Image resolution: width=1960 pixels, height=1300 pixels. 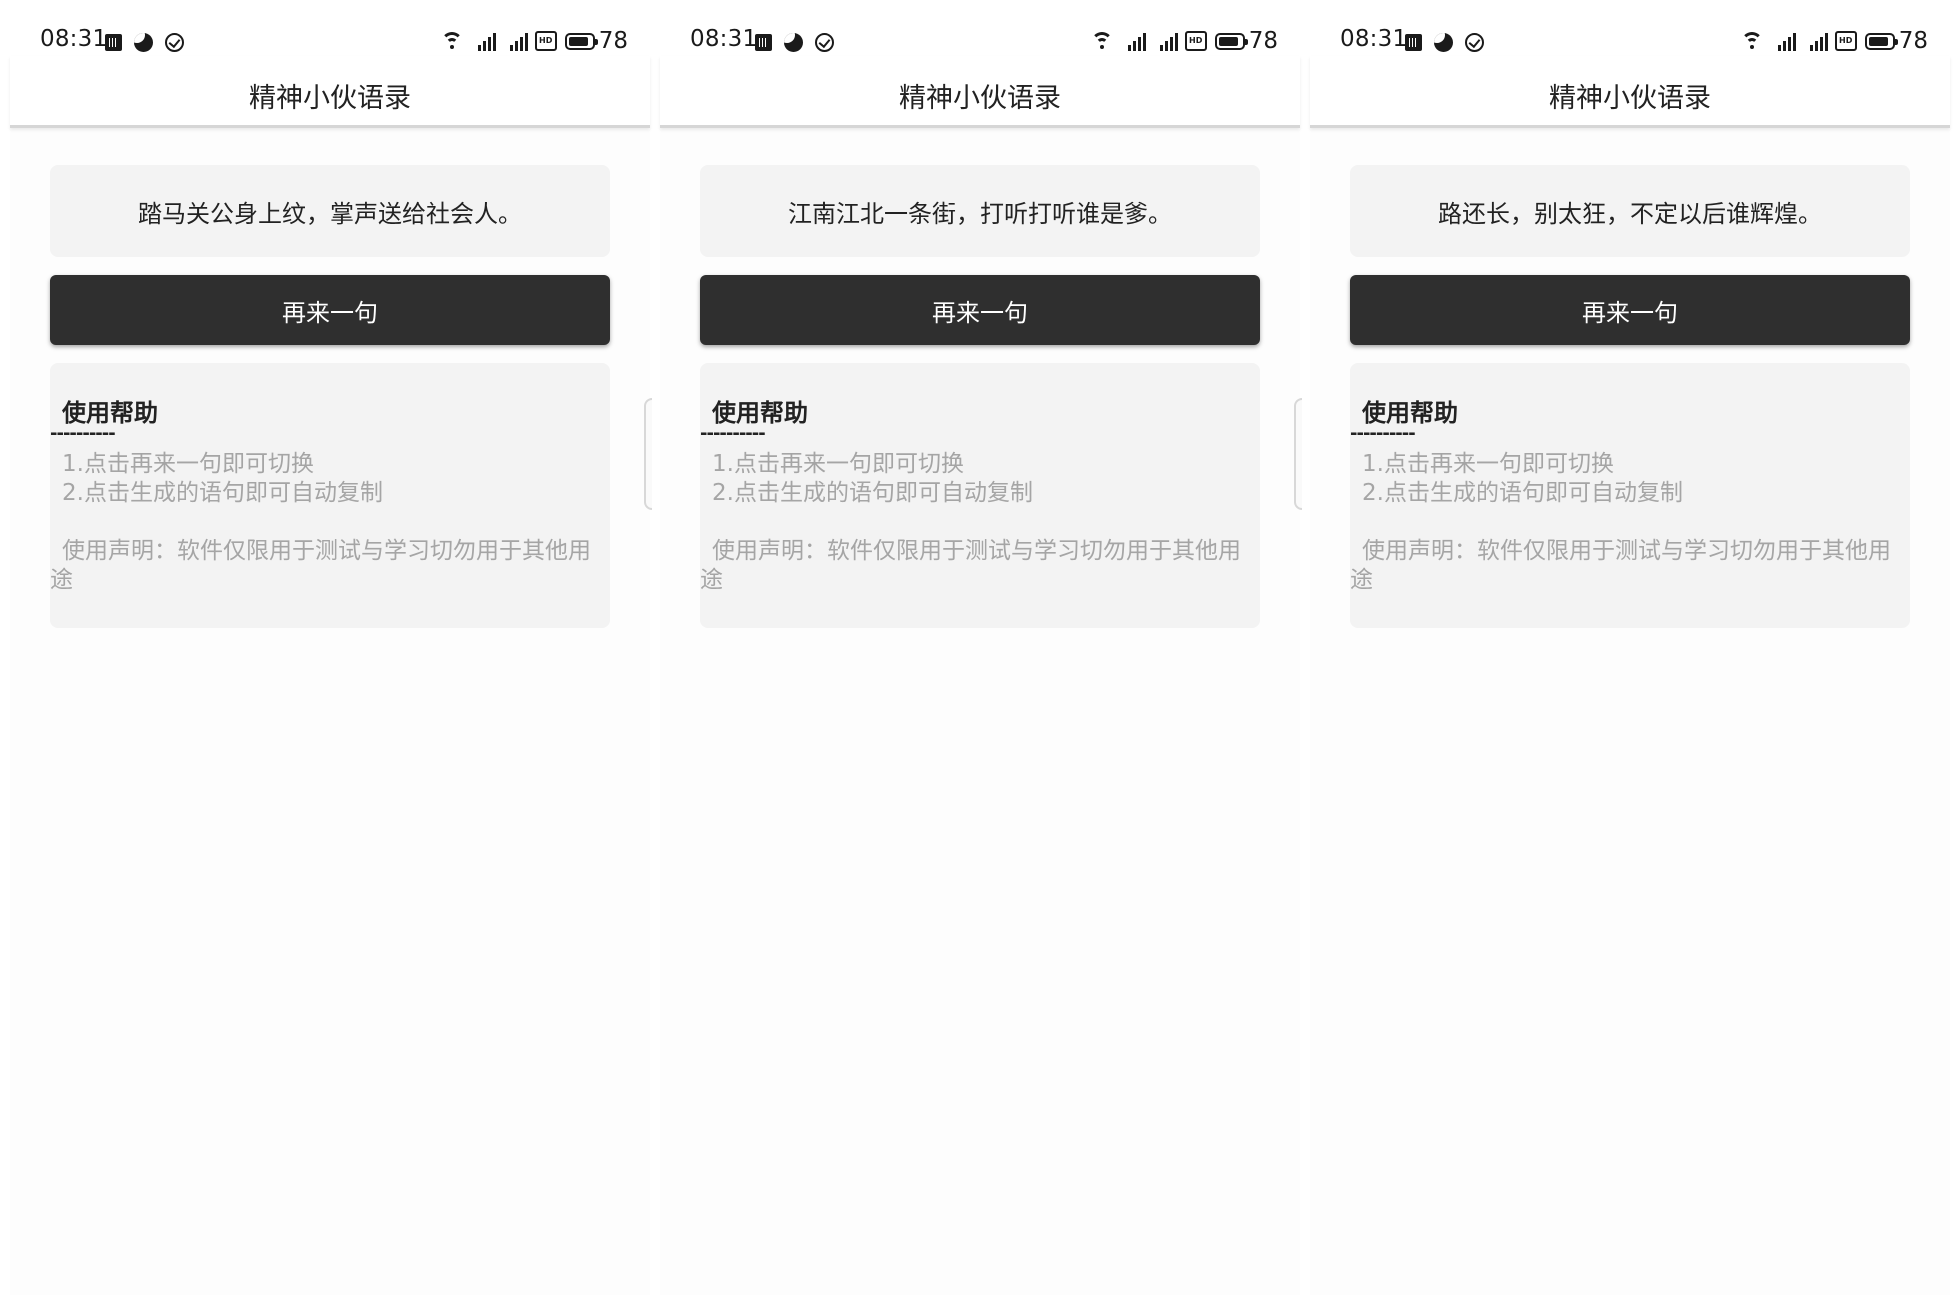 I want to click on quote-card: 踏马关公身上纹，掌声送给社会人。, so click(x=330, y=211).